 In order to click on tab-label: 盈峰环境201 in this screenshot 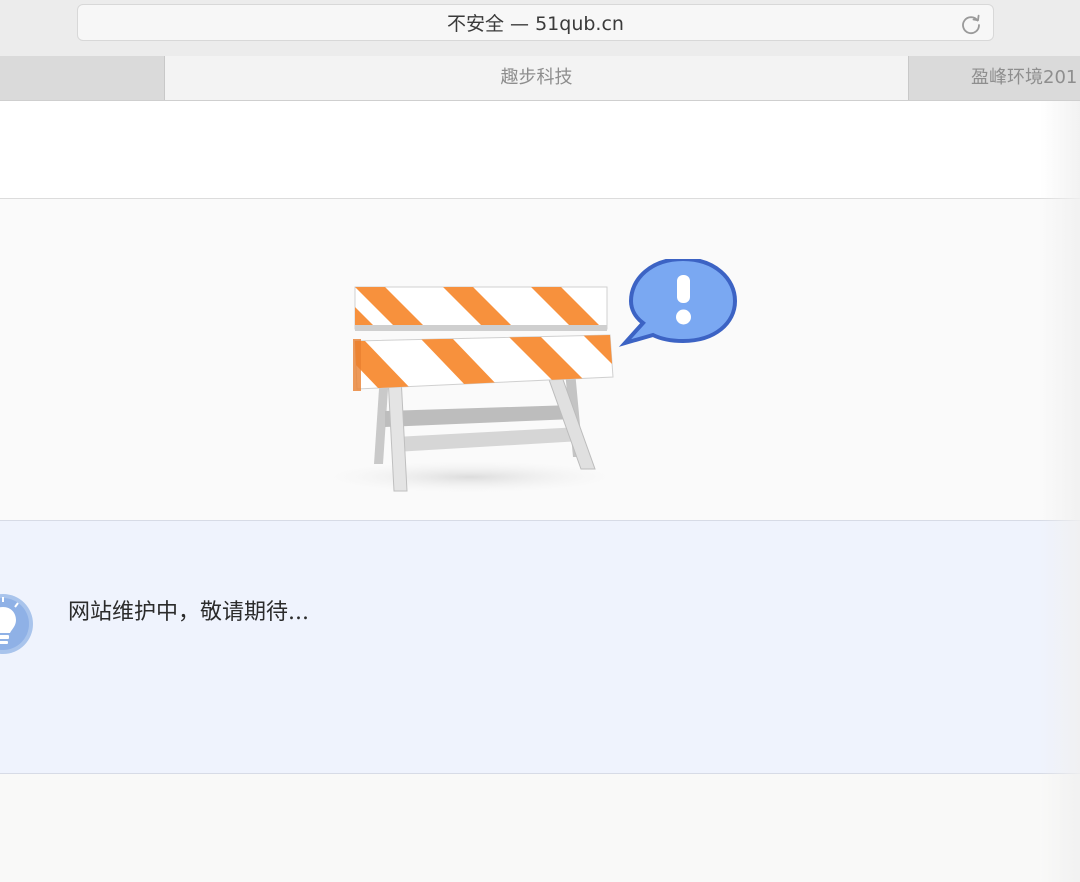, I will do `click(1024, 77)`.